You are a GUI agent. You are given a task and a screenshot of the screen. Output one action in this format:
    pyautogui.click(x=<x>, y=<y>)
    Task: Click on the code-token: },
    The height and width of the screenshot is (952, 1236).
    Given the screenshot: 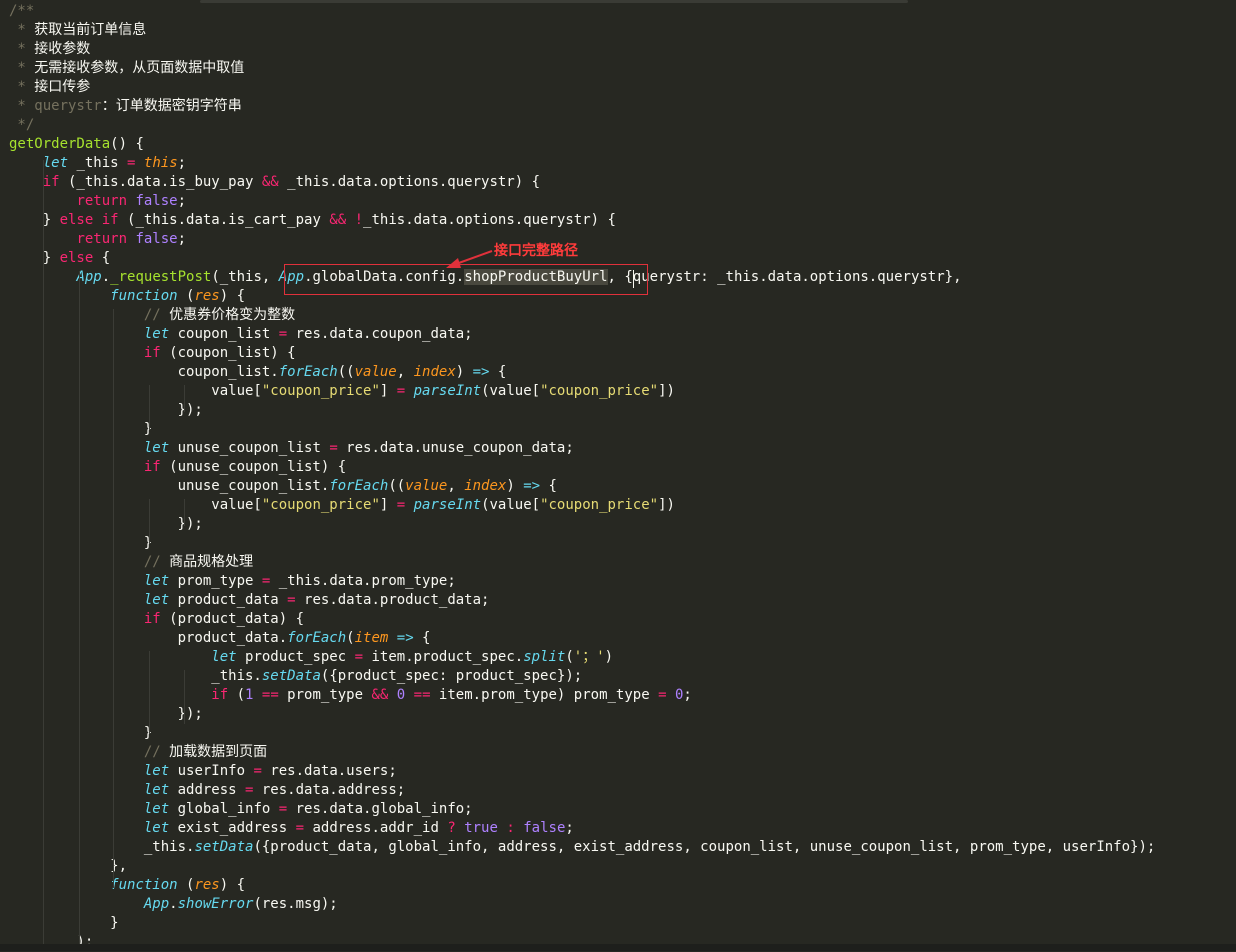 What is the action you would take?
    pyautogui.click(x=68, y=866)
    